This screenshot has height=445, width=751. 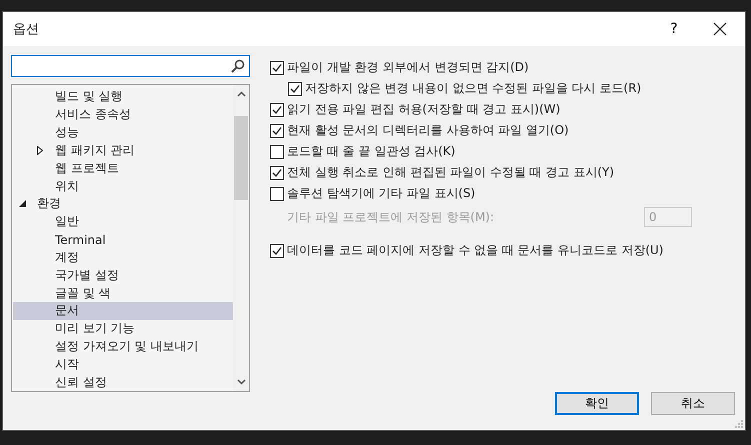 I want to click on help-button: ?, so click(x=674, y=29).